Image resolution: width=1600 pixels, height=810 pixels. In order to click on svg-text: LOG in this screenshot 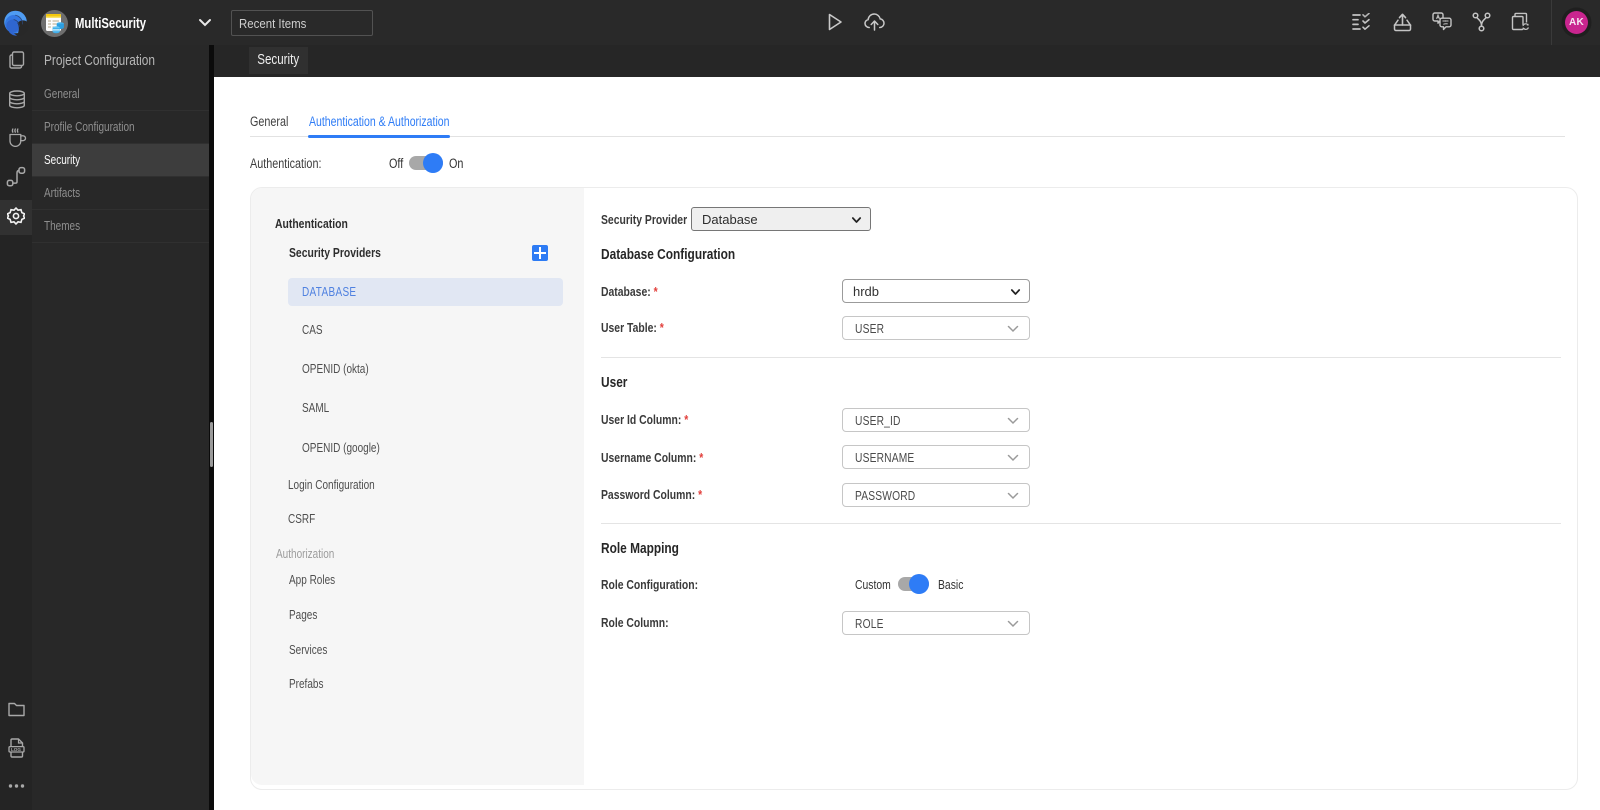, I will do `click(16, 749)`.